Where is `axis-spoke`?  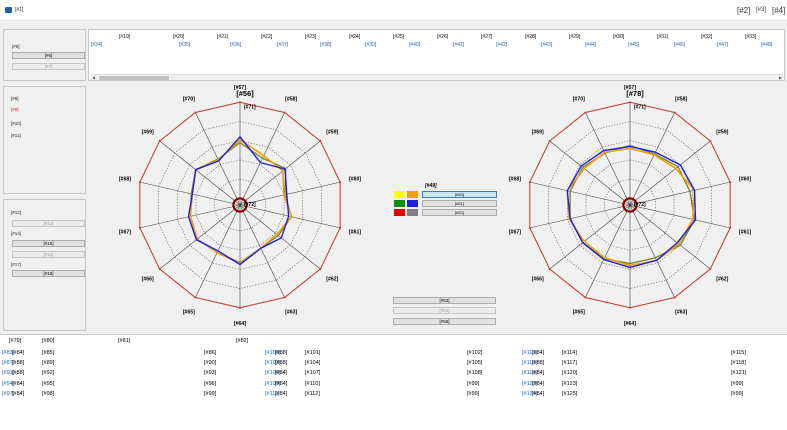 axis-spoke is located at coordinates (200, 237).